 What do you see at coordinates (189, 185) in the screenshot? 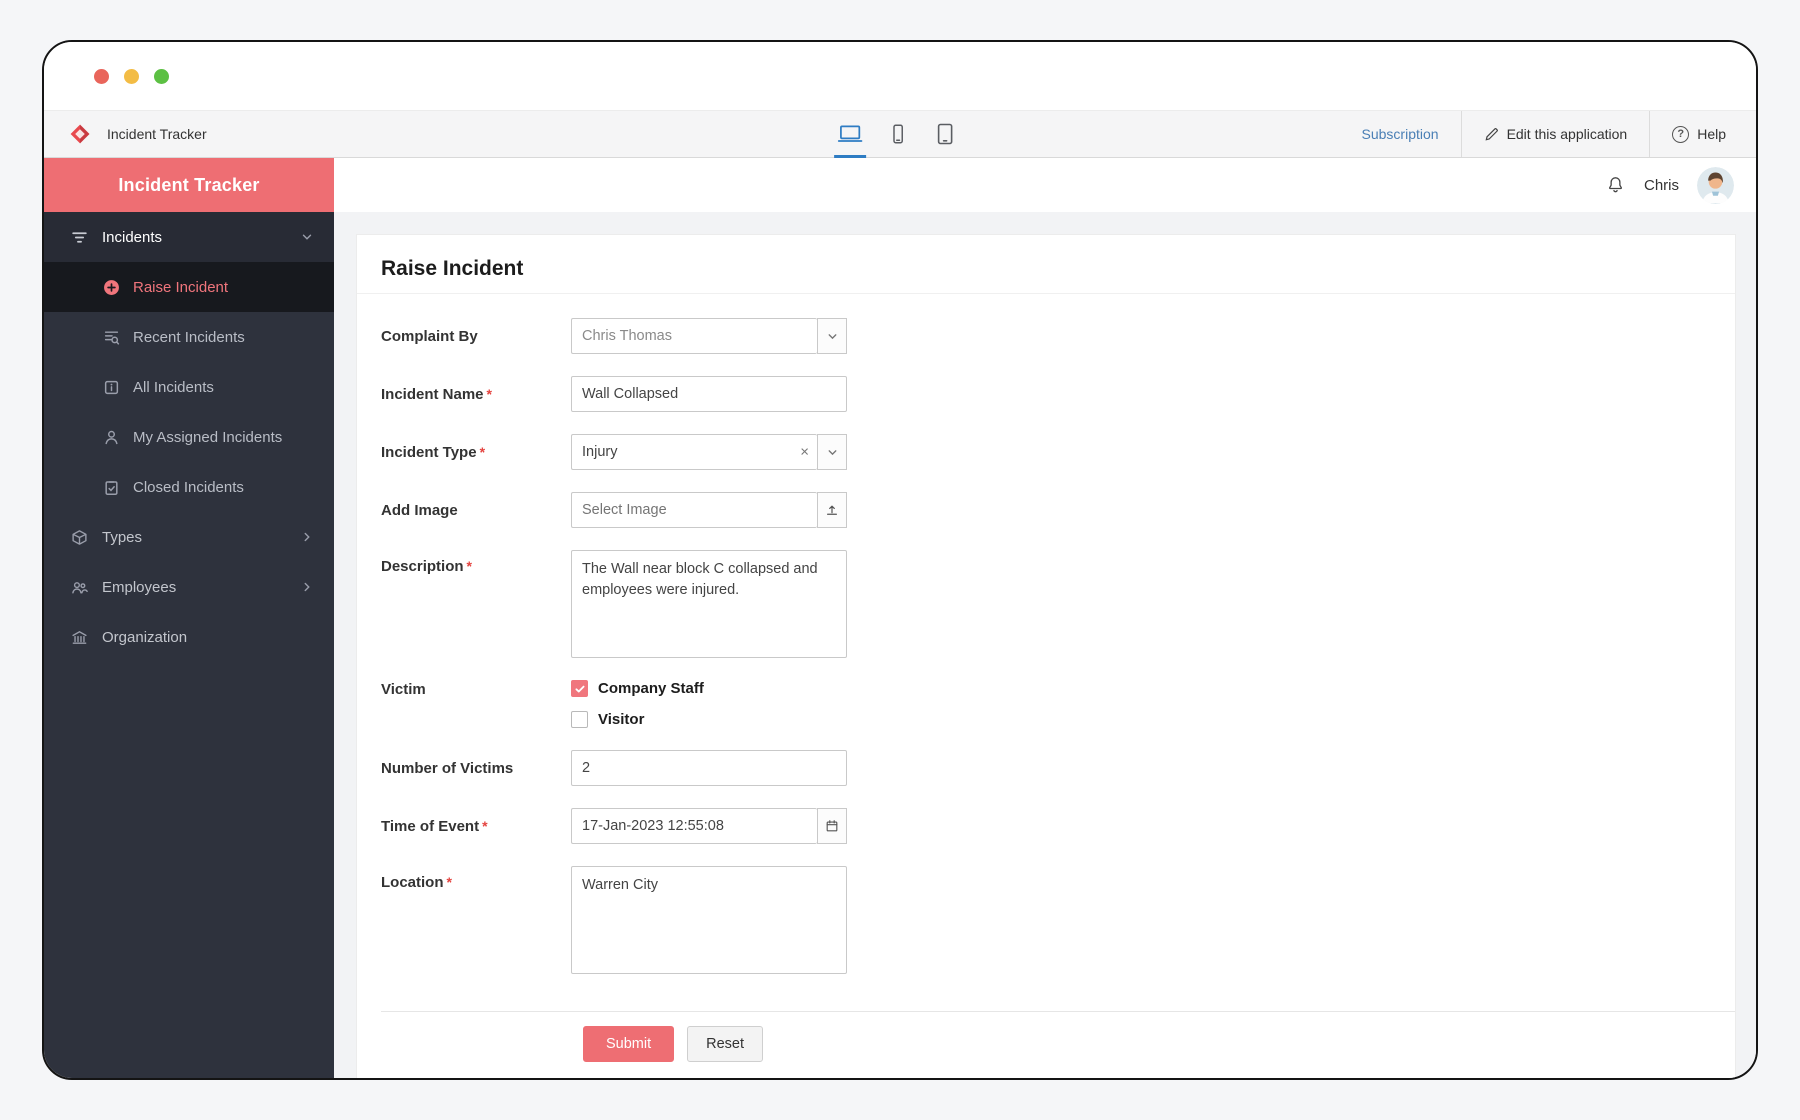
I see `sidebar-app-title: Incident Tracker` at bounding box center [189, 185].